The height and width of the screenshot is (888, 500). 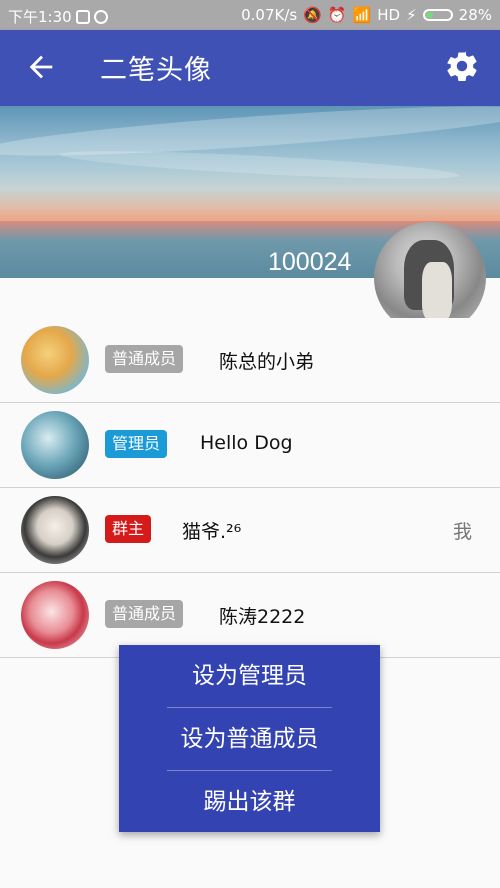 I want to click on settings-button, so click(x=462, y=66).